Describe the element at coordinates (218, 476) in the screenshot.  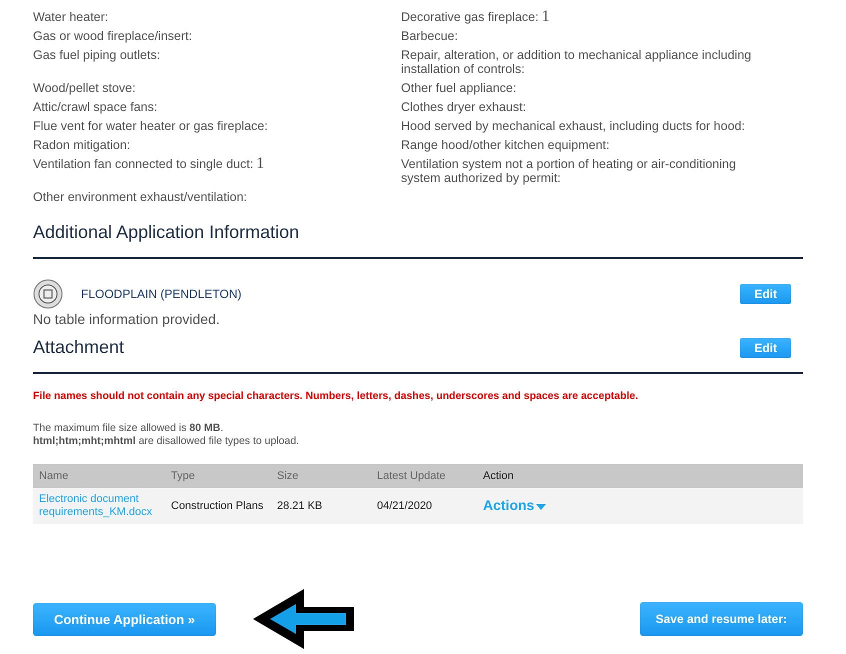
I see `column-header: Type` at that location.